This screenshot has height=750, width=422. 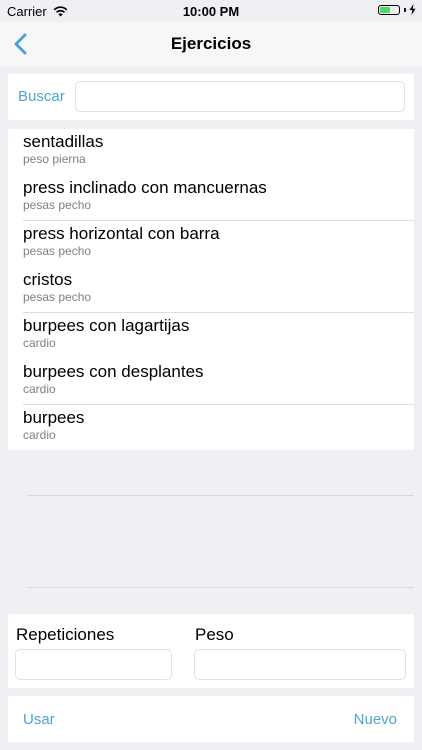 I want to click on new-button: Nuevo, so click(x=375, y=719).